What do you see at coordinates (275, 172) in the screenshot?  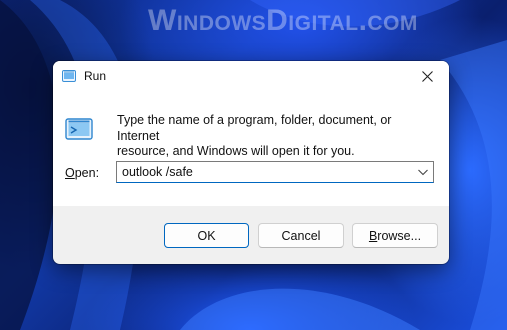 I see `command-combobox: outlook /safe` at bounding box center [275, 172].